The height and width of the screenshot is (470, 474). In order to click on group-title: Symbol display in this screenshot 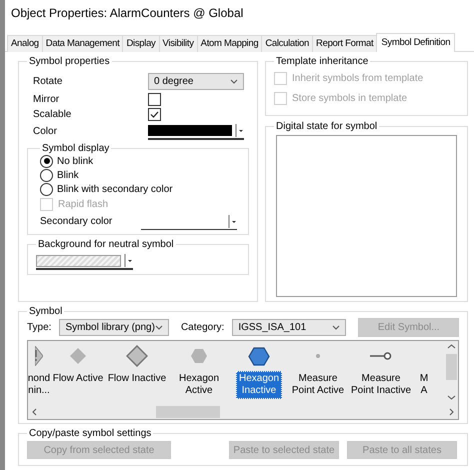, I will do `click(75, 148)`.